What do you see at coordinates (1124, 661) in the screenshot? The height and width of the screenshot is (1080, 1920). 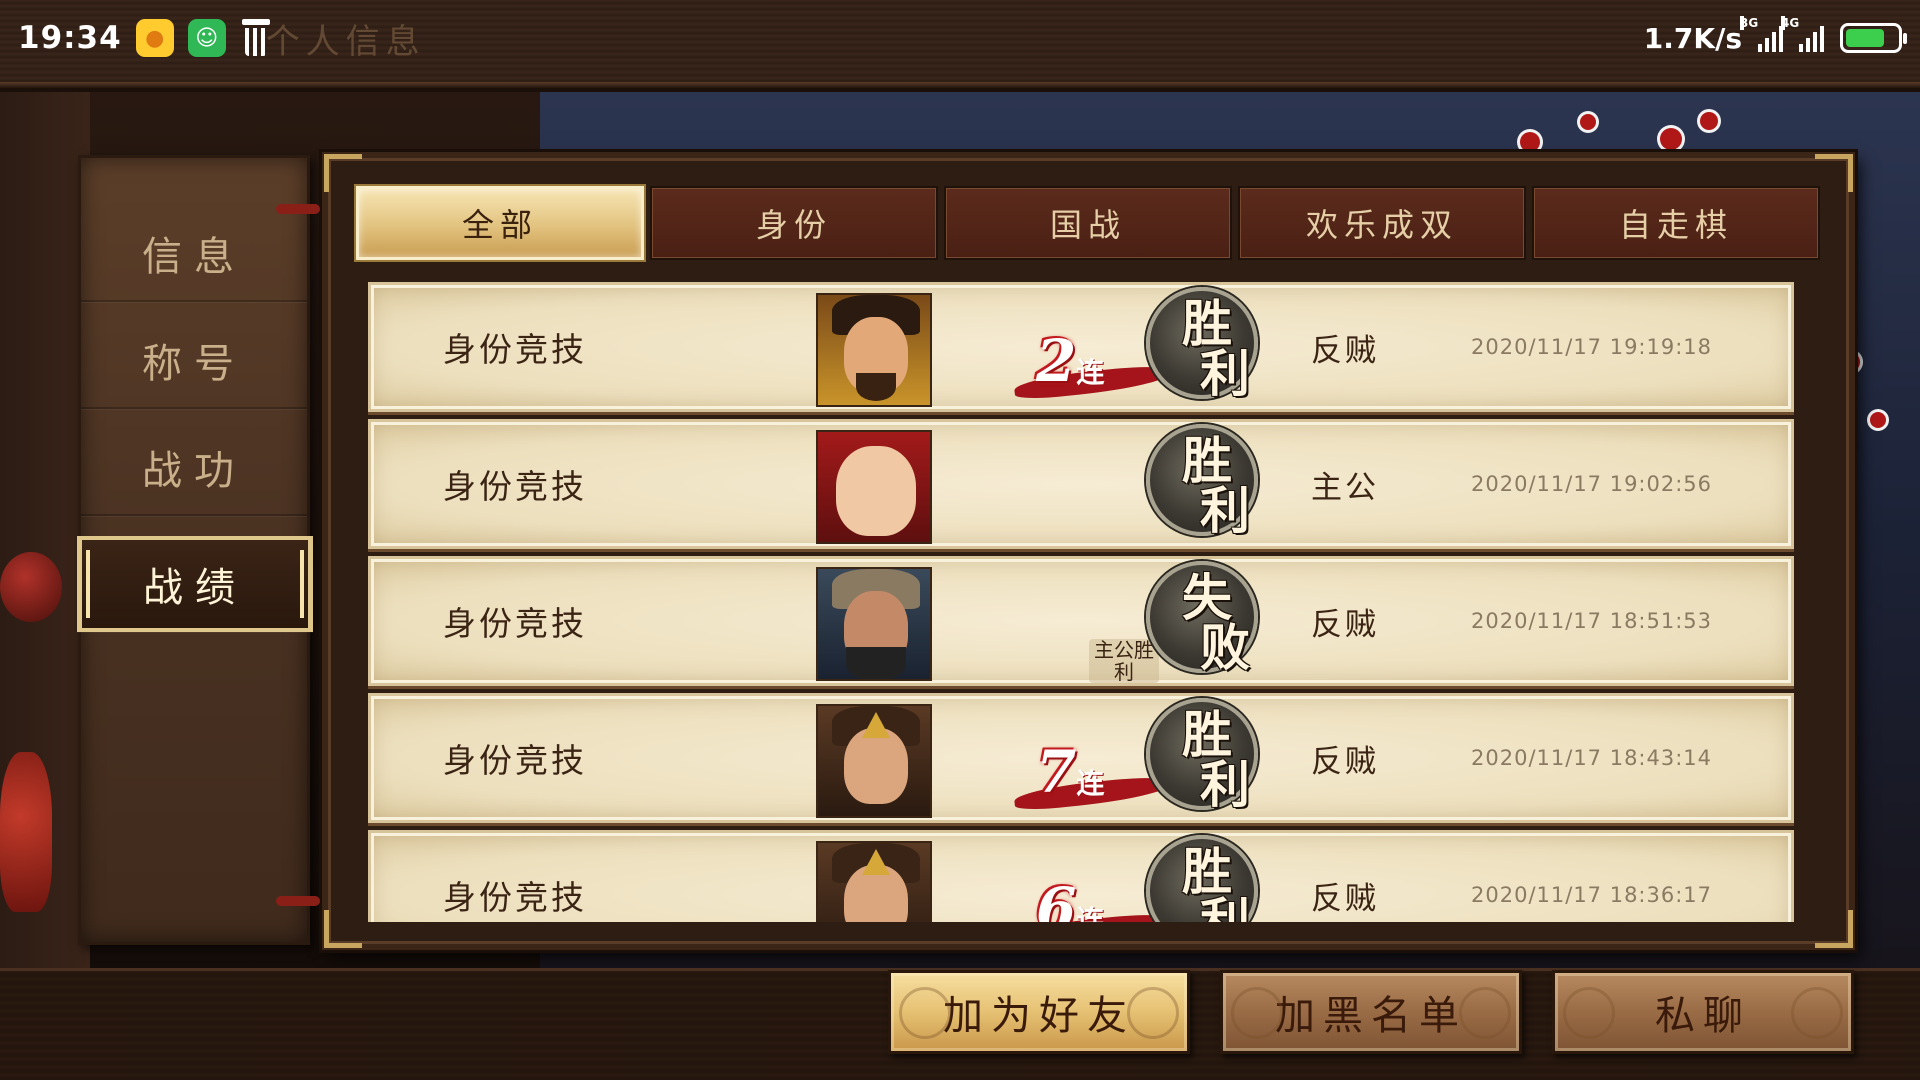 I see `result-note: 主公胜利` at bounding box center [1124, 661].